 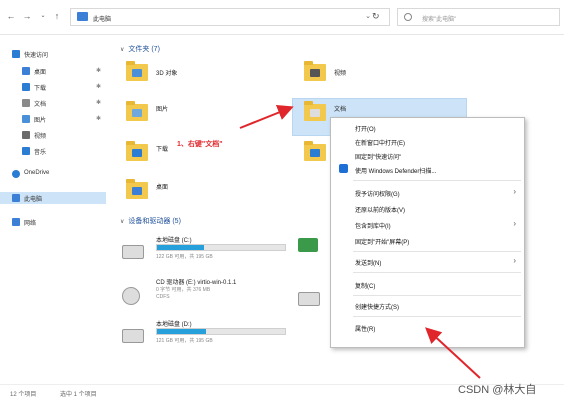 What do you see at coordinates (453, 353) in the screenshot?
I see `arrow-to-properties` at bounding box center [453, 353].